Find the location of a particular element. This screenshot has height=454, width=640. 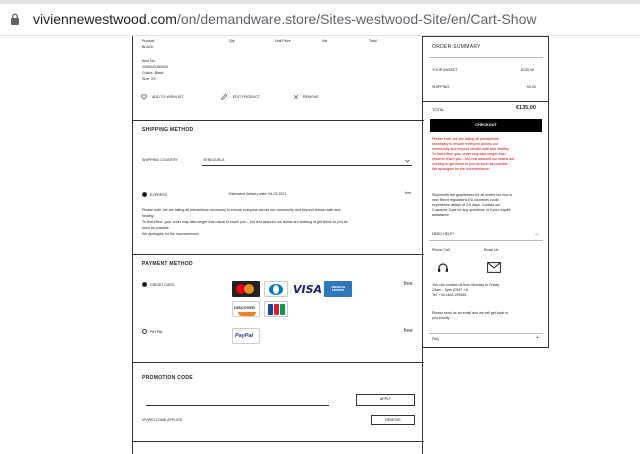

paypal-logo-text: PayPal is located at coordinates (244, 336).